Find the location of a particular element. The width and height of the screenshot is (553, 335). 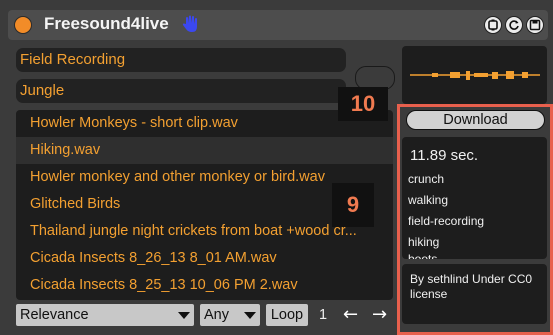

waveform-graphic is located at coordinates (475, 75).